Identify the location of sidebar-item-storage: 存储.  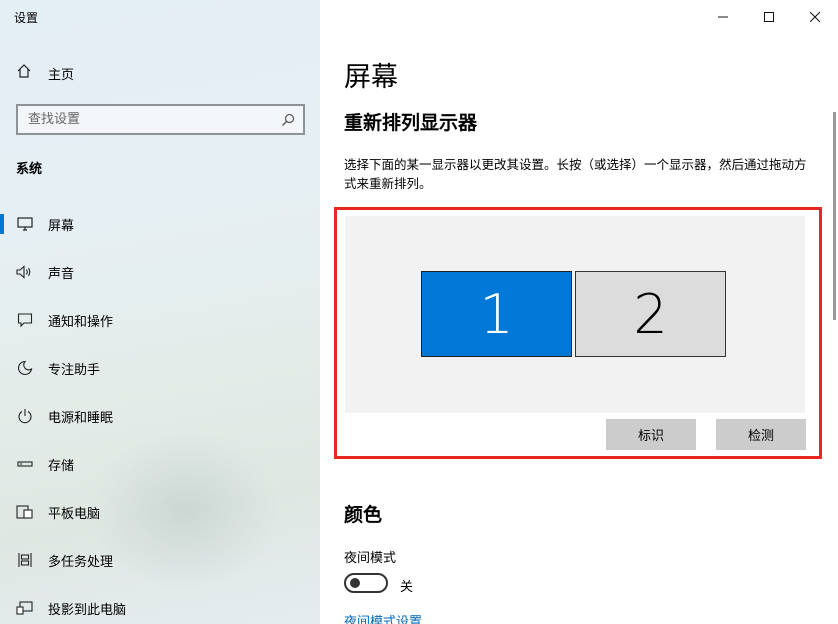
(160, 464).